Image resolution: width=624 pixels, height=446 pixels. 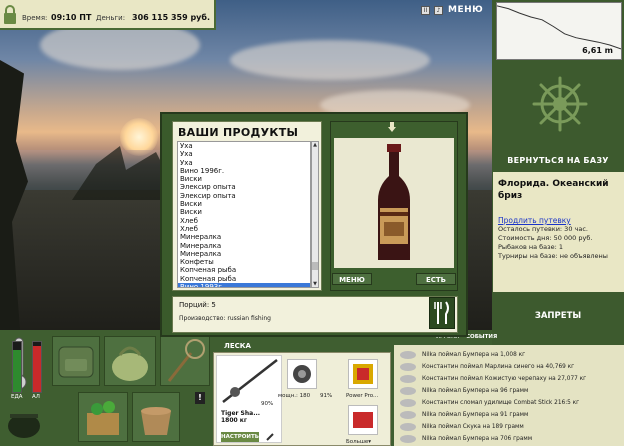 I want to click on depth-line, so click(x=559, y=27).